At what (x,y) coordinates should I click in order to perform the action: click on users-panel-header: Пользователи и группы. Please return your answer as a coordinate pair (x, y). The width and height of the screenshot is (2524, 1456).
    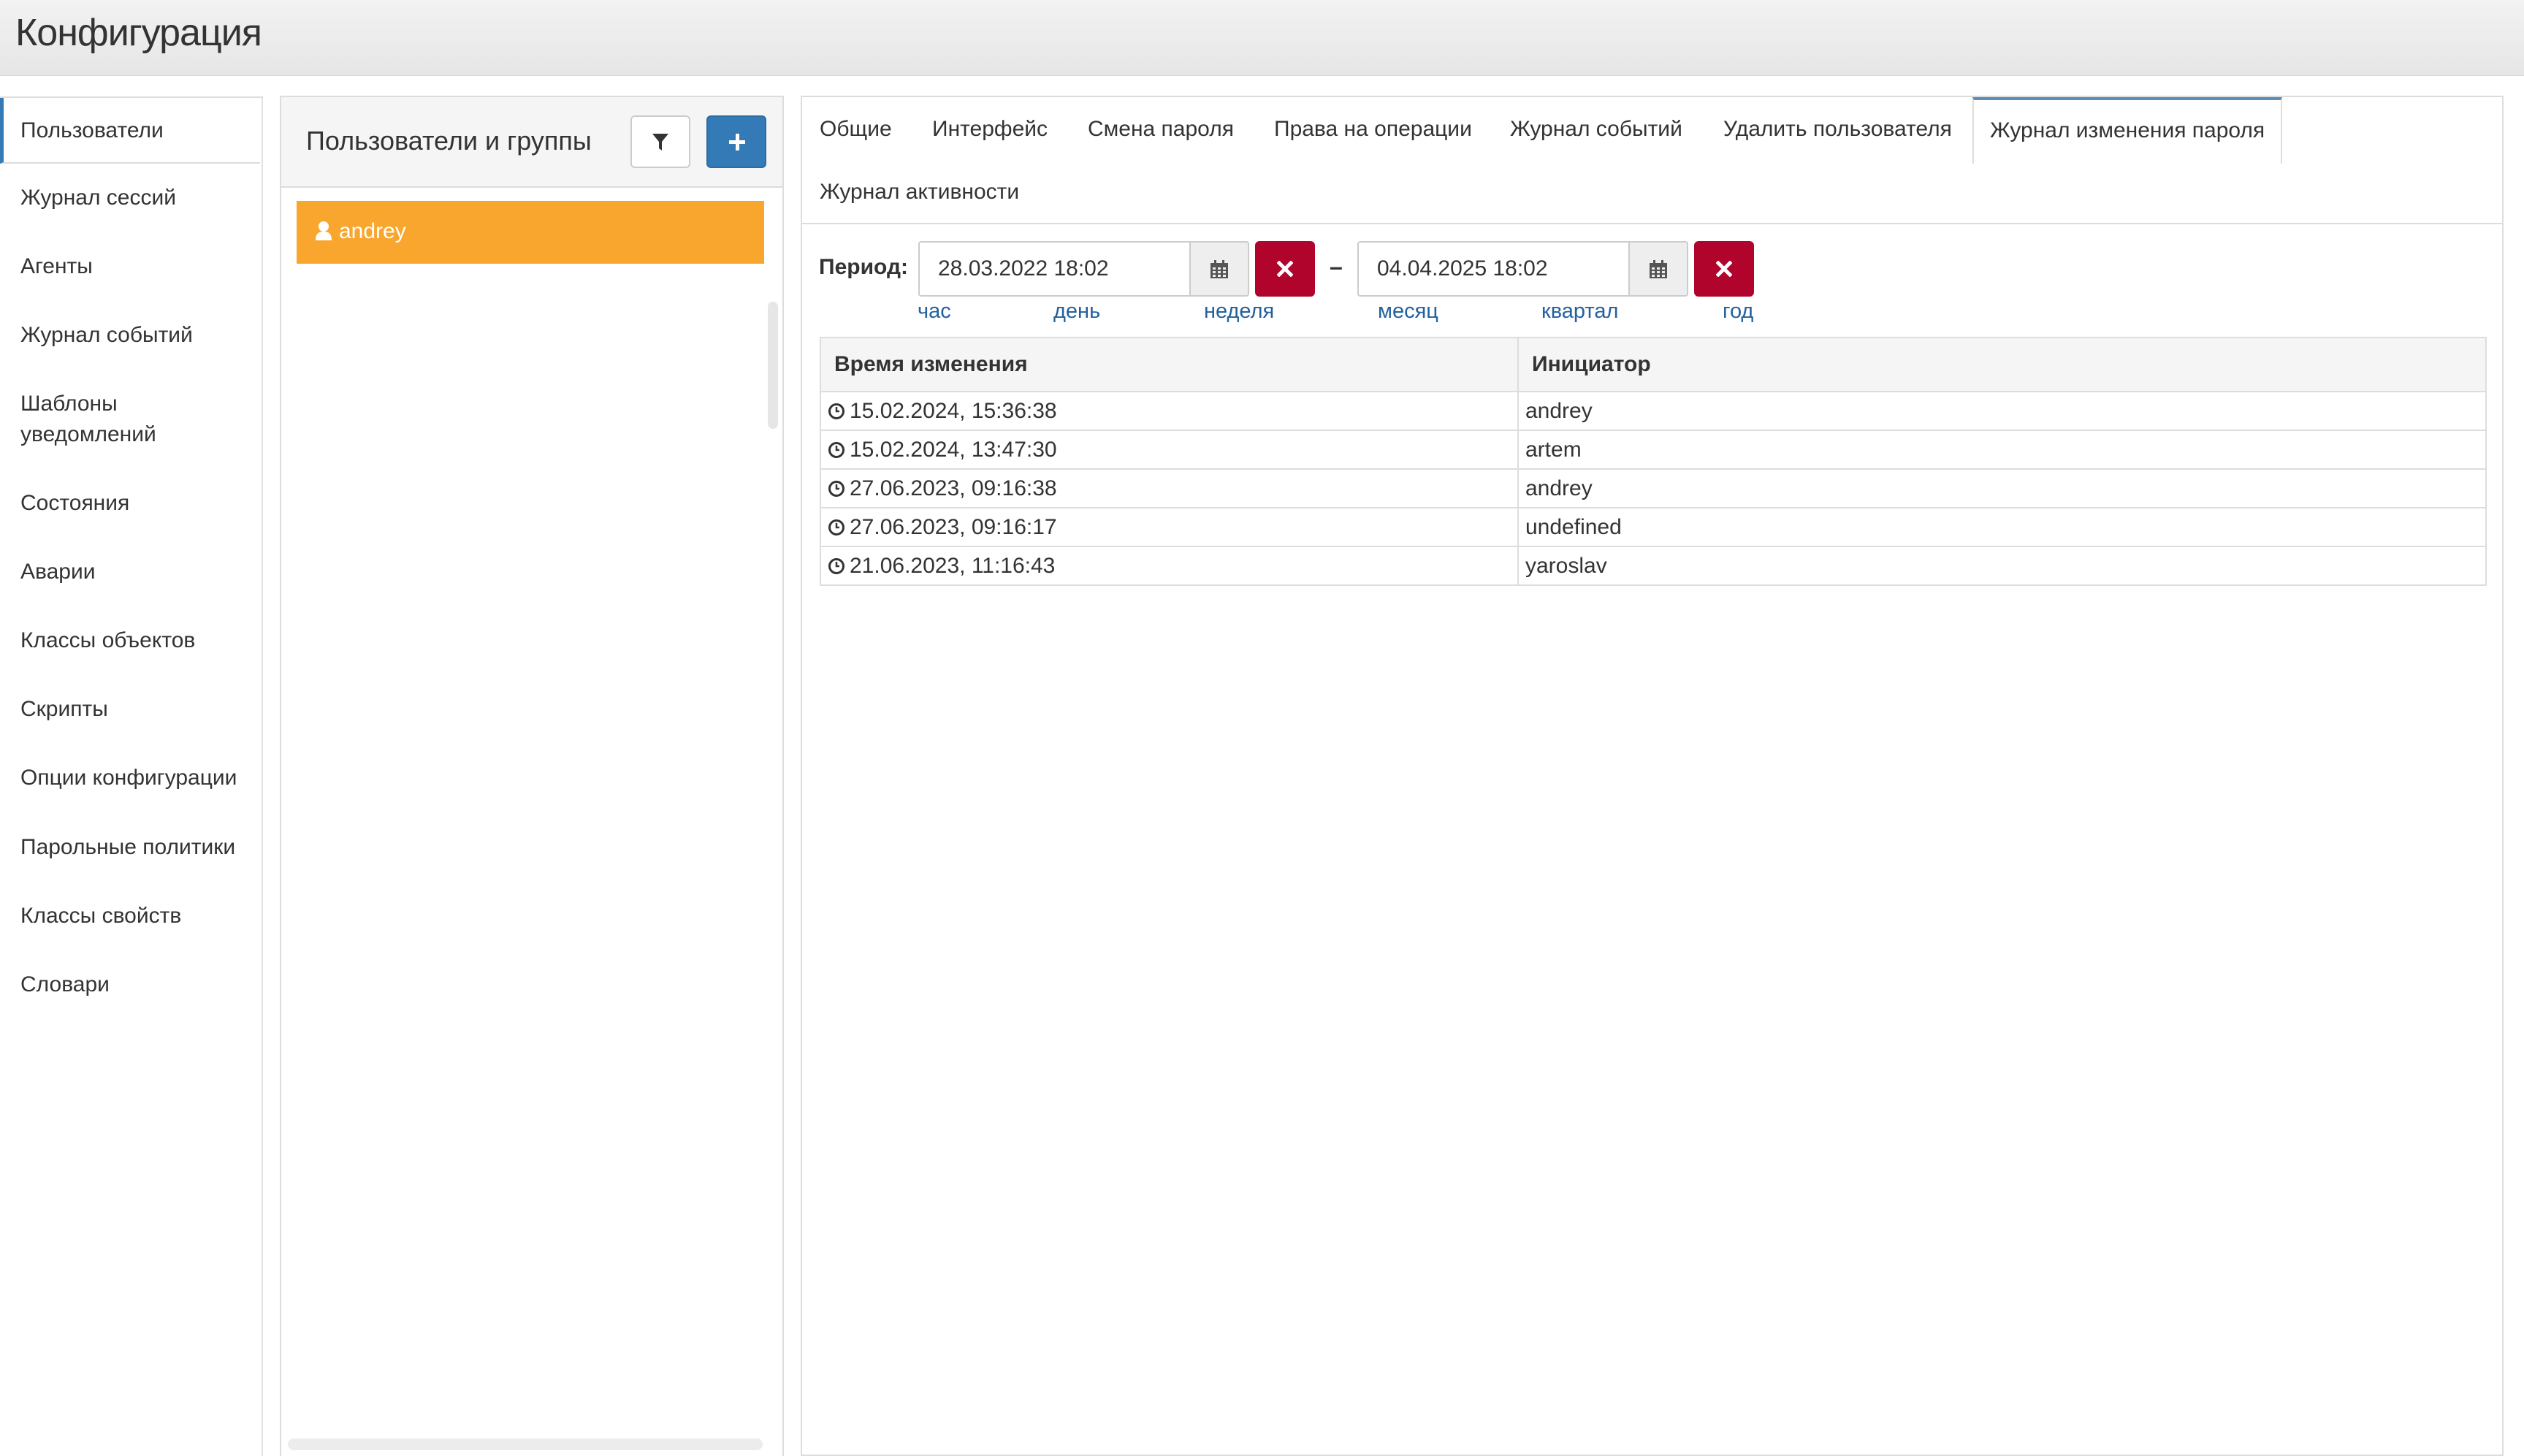
    Looking at the image, I should click on (531, 142).